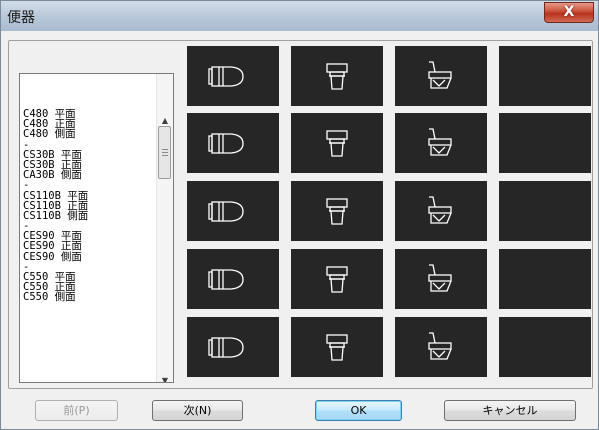 This screenshot has width=599, height=430. What do you see at coordinates (87, 297) in the screenshot?
I see `list-item: C550 側面` at bounding box center [87, 297].